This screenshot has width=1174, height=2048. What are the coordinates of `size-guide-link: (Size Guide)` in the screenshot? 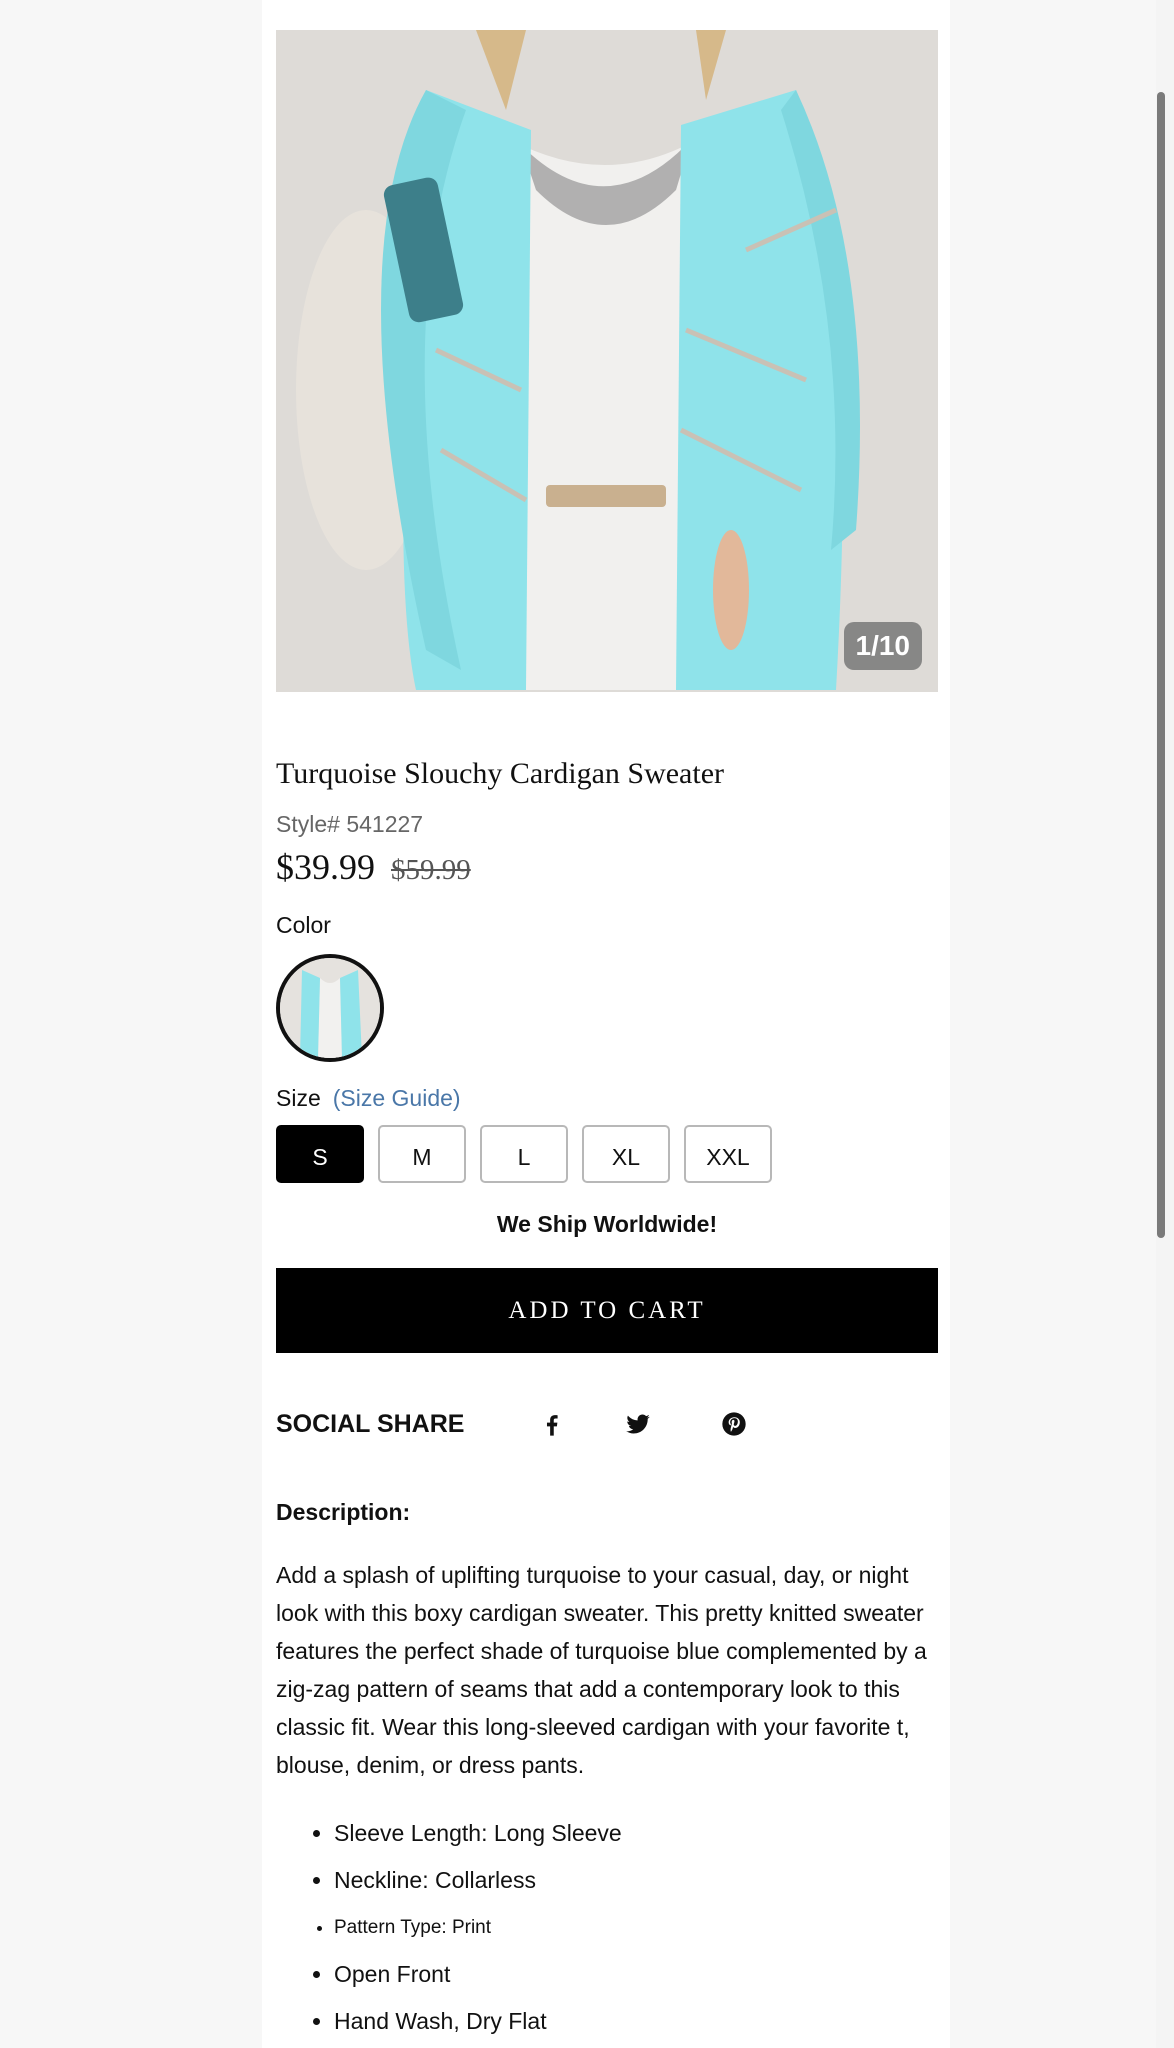 It's located at (397, 1098).